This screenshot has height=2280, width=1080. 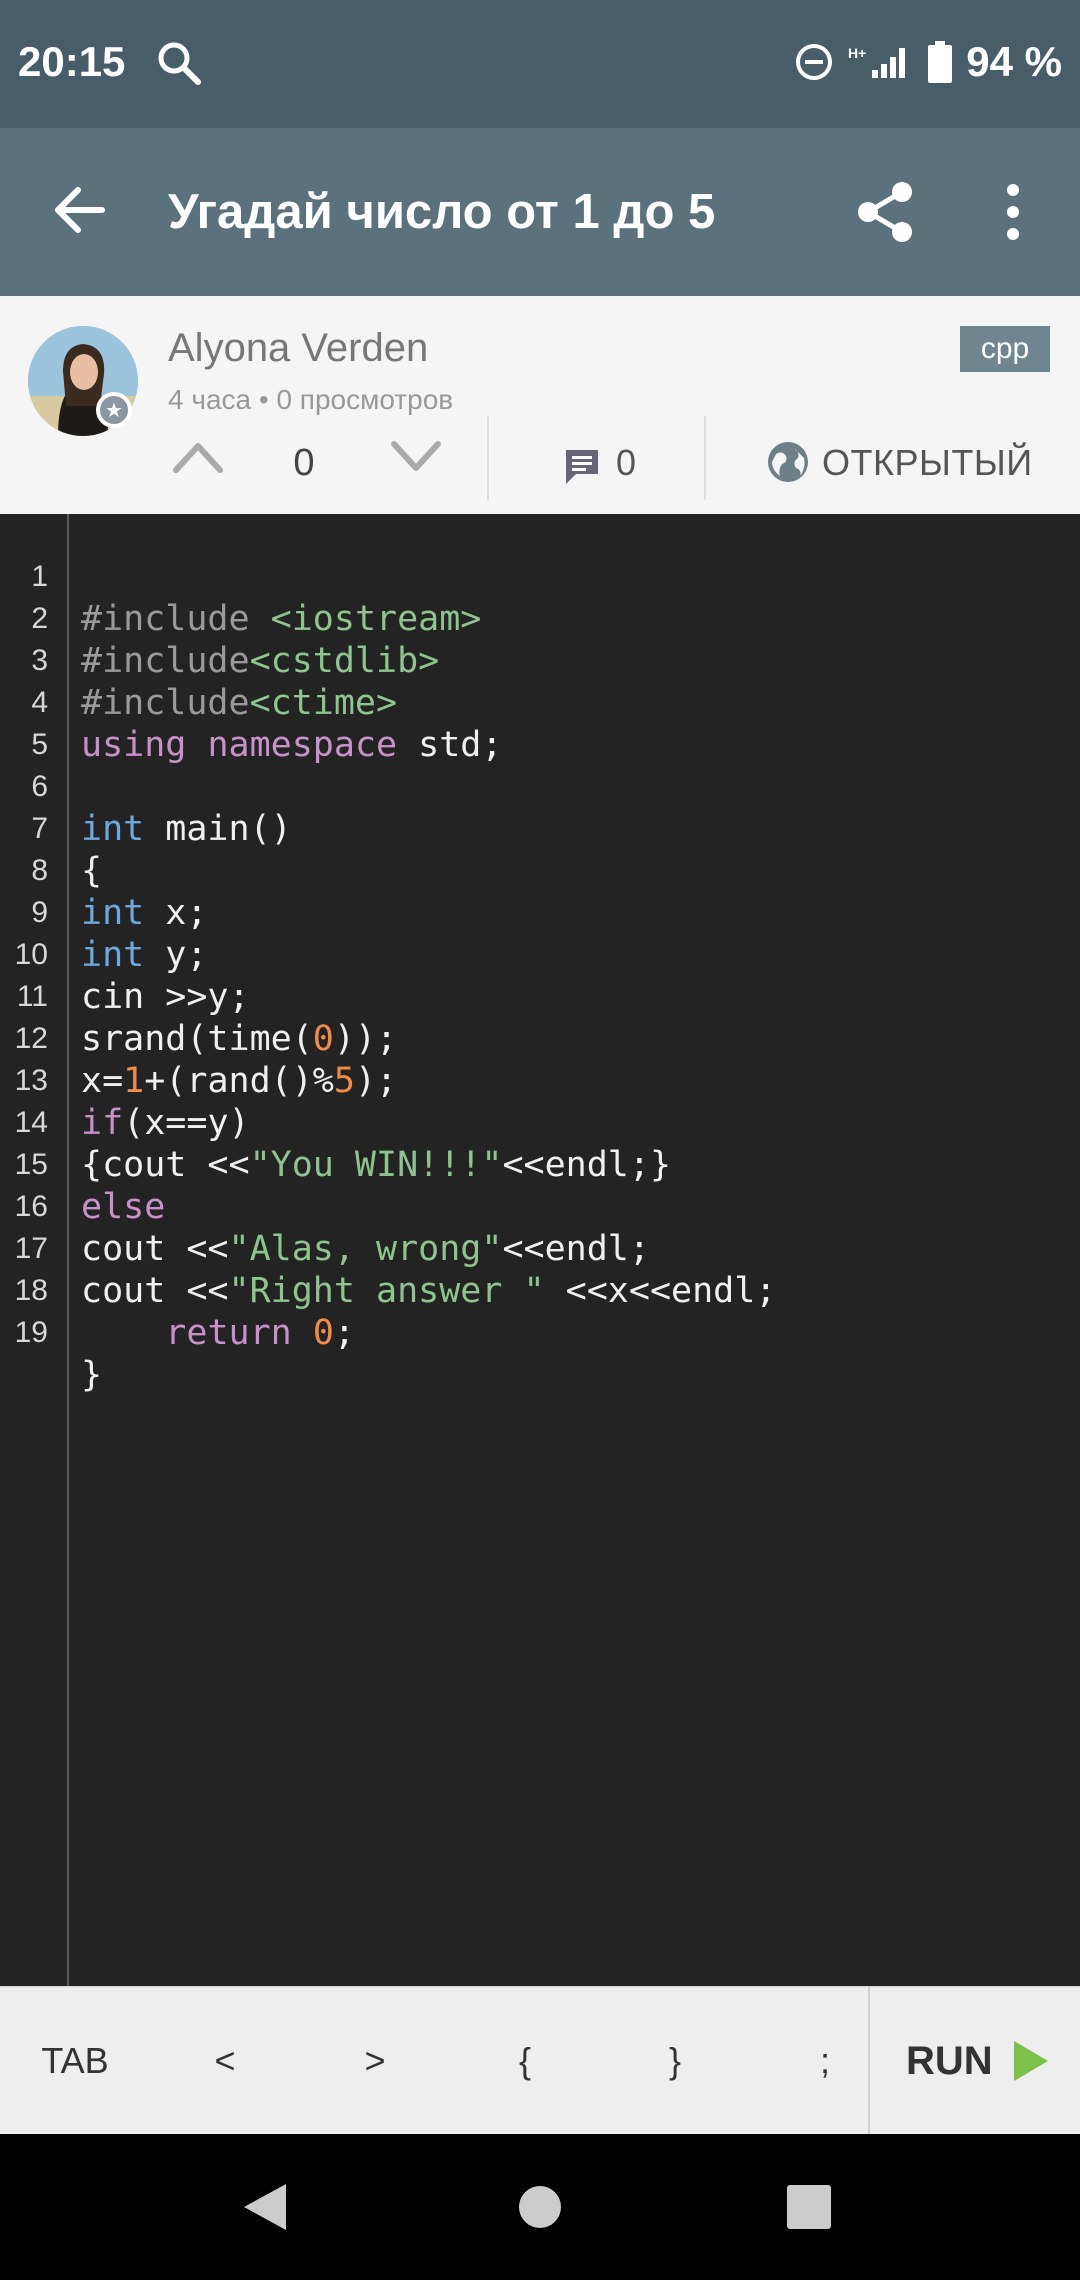 What do you see at coordinates (265, 2207) in the screenshot?
I see `nav-back-icon` at bounding box center [265, 2207].